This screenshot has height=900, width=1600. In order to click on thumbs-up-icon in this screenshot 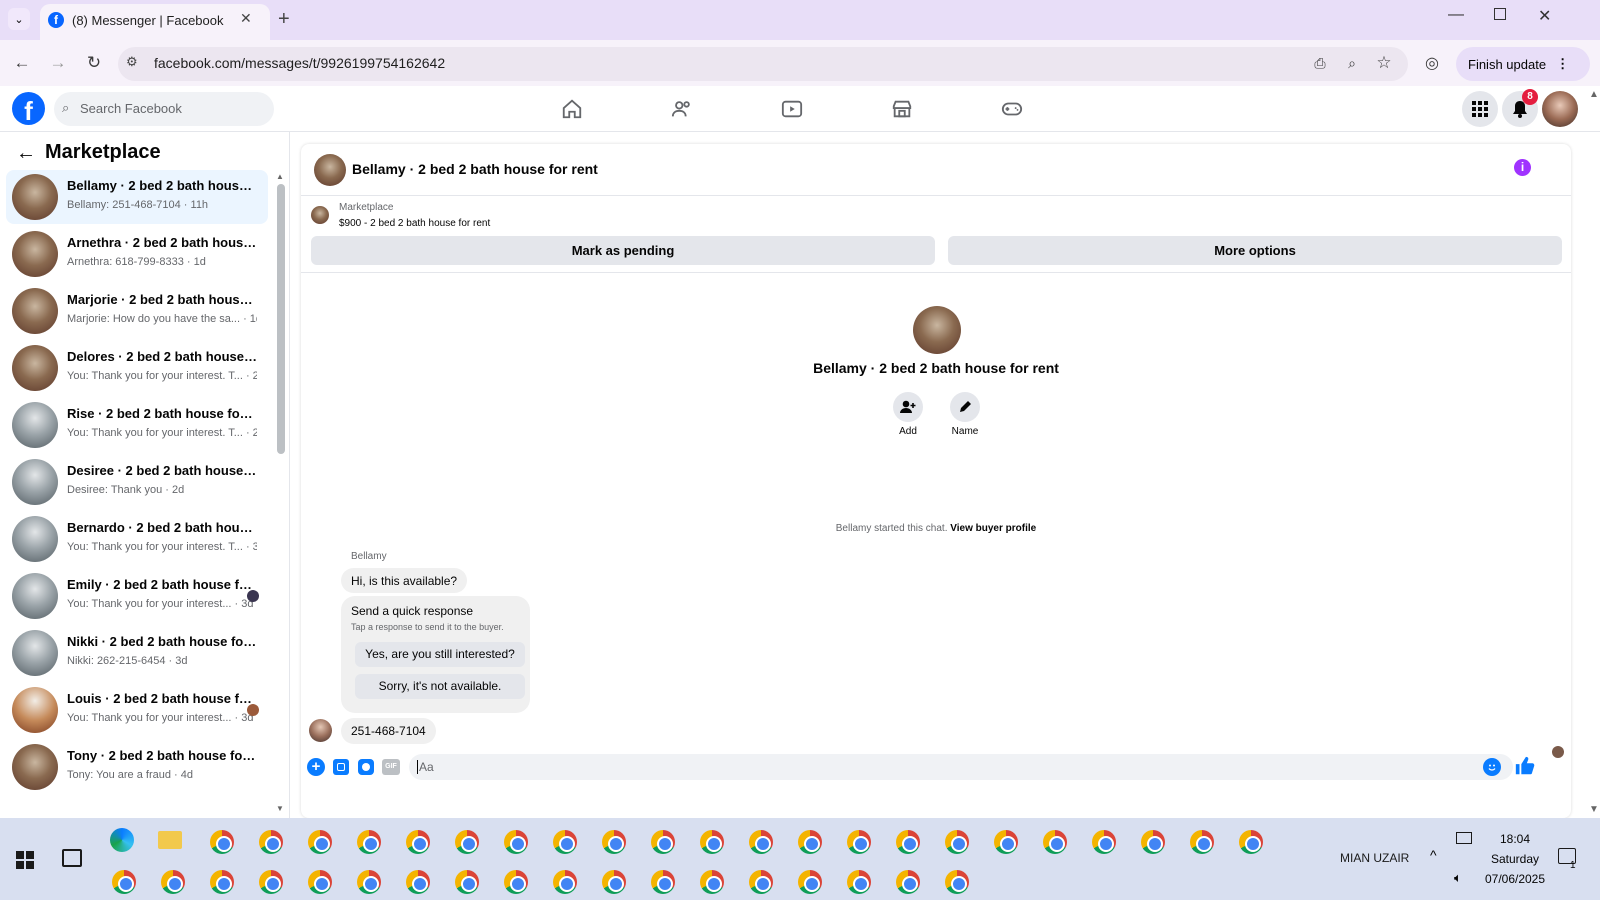, I will do `click(1525, 766)`.